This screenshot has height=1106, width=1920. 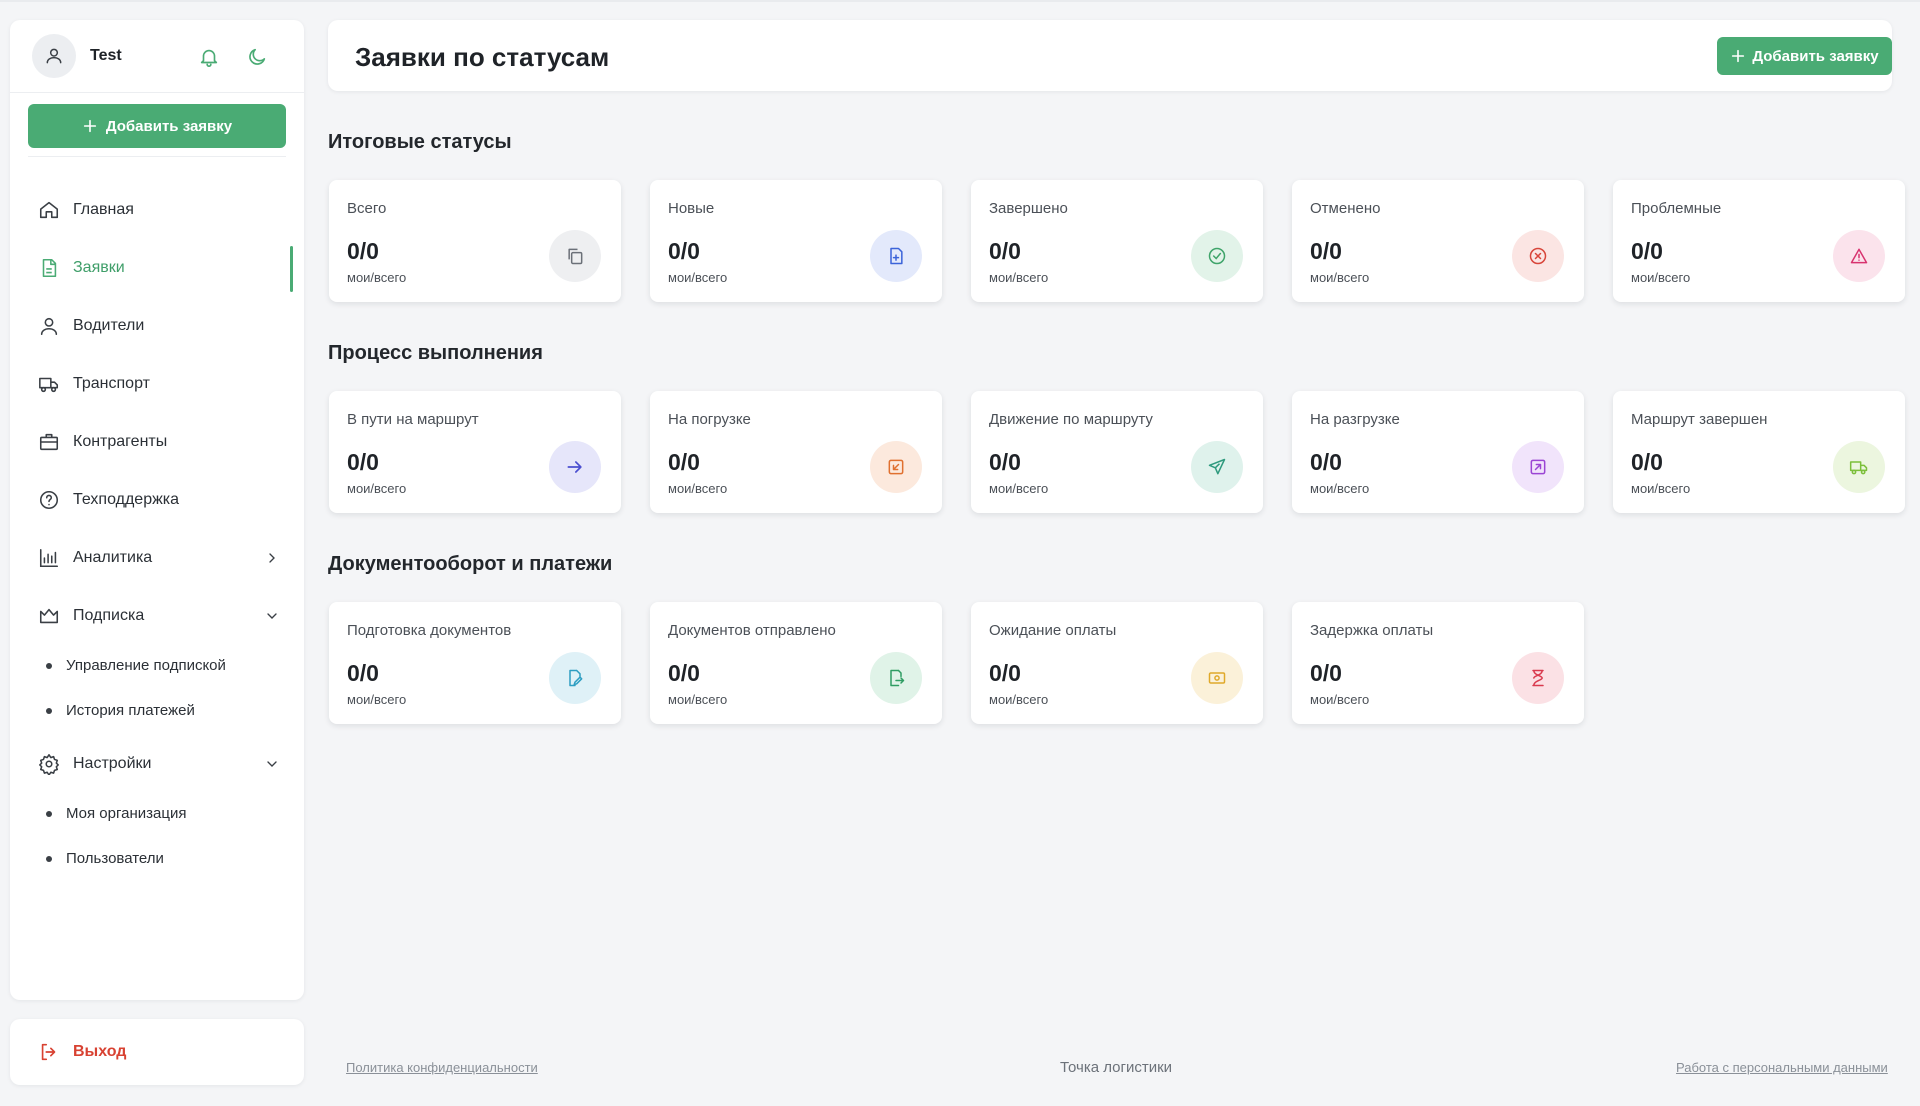 What do you see at coordinates (113, 557) in the screenshot?
I see `nav-item-label: Аналитика` at bounding box center [113, 557].